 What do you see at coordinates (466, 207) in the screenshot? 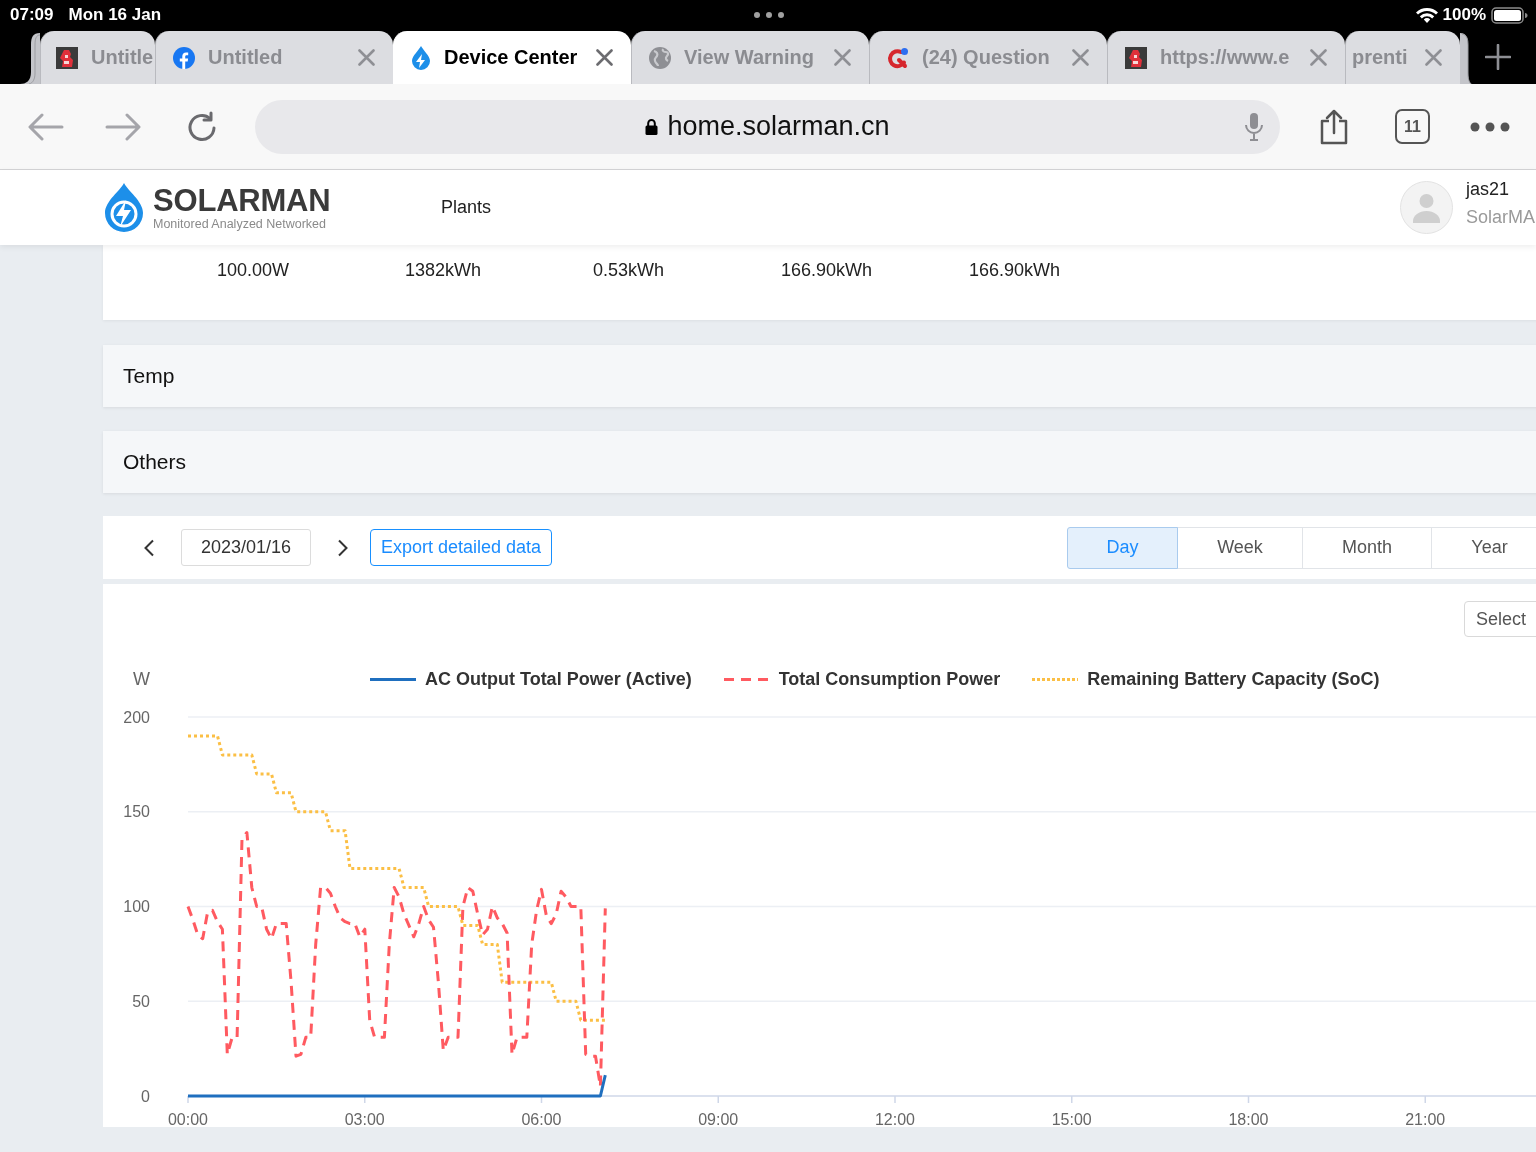
I see `nav-link: Plants` at bounding box center [466, 207].